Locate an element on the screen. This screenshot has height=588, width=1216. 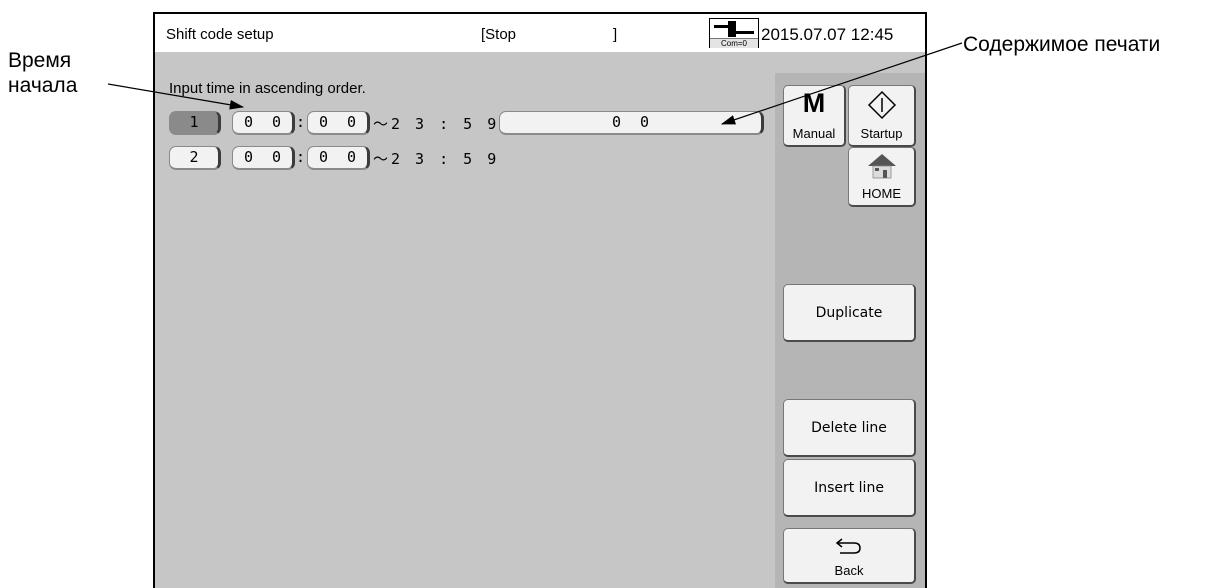
manual-button: M Manual is located at coordinates (814, 116).